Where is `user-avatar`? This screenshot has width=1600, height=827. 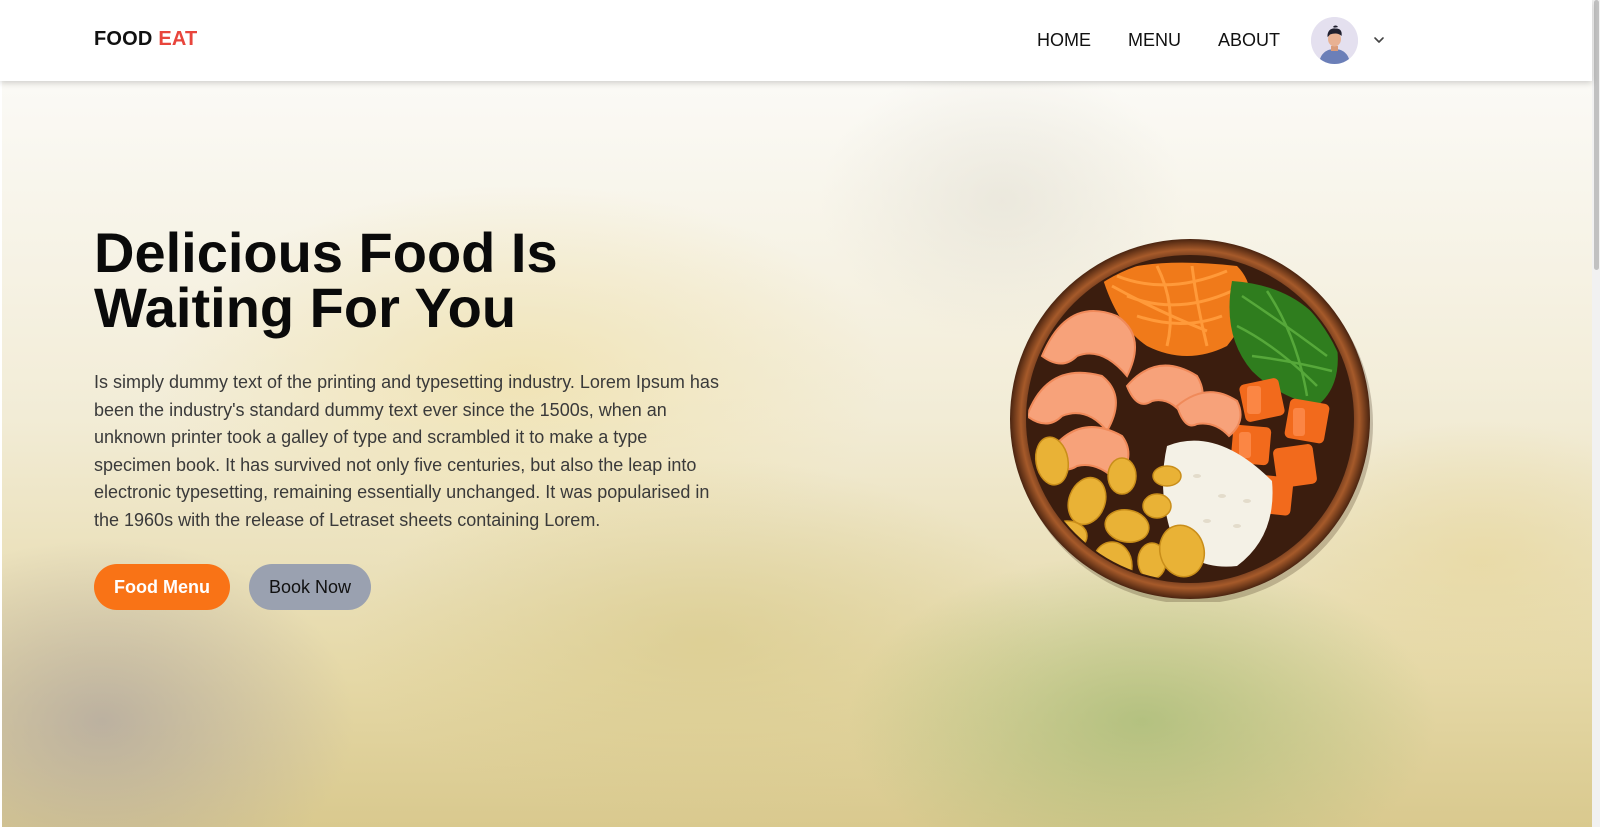 user-avatar is located at coordinates (1334, 40).